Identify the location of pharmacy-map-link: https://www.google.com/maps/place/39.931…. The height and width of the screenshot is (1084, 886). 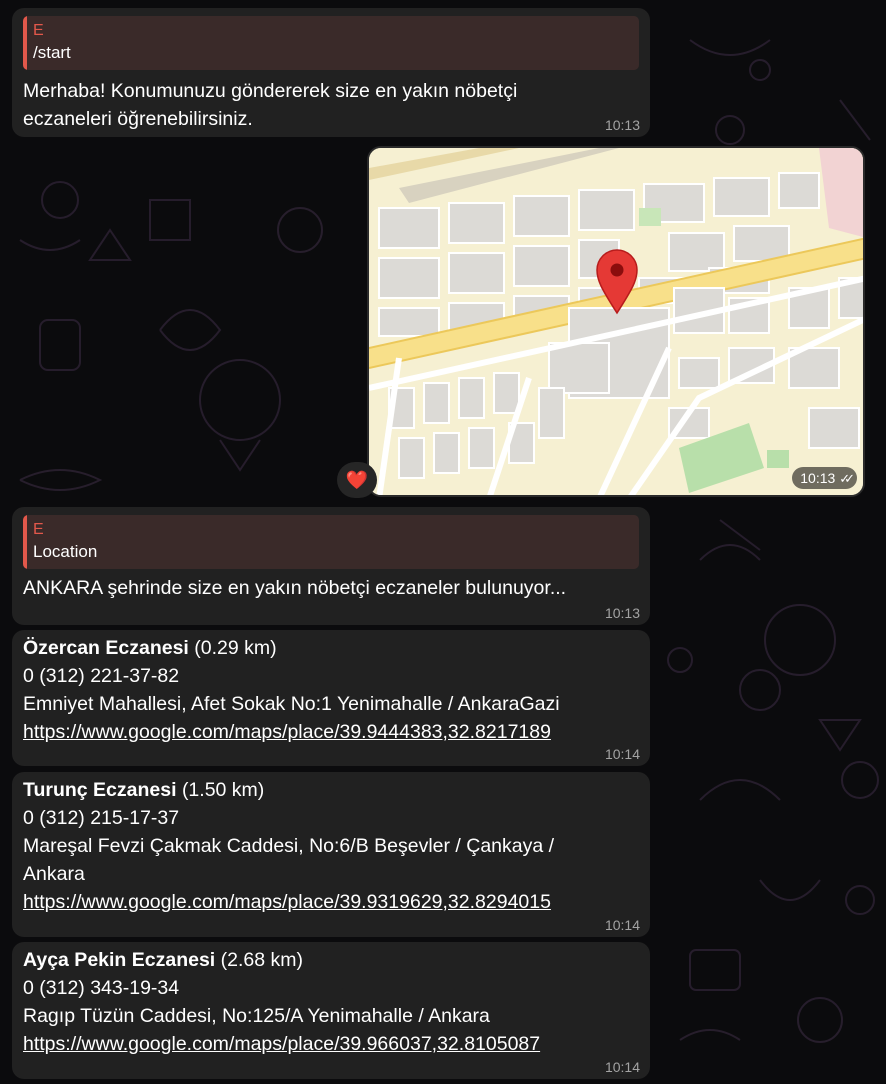
(331, 902).